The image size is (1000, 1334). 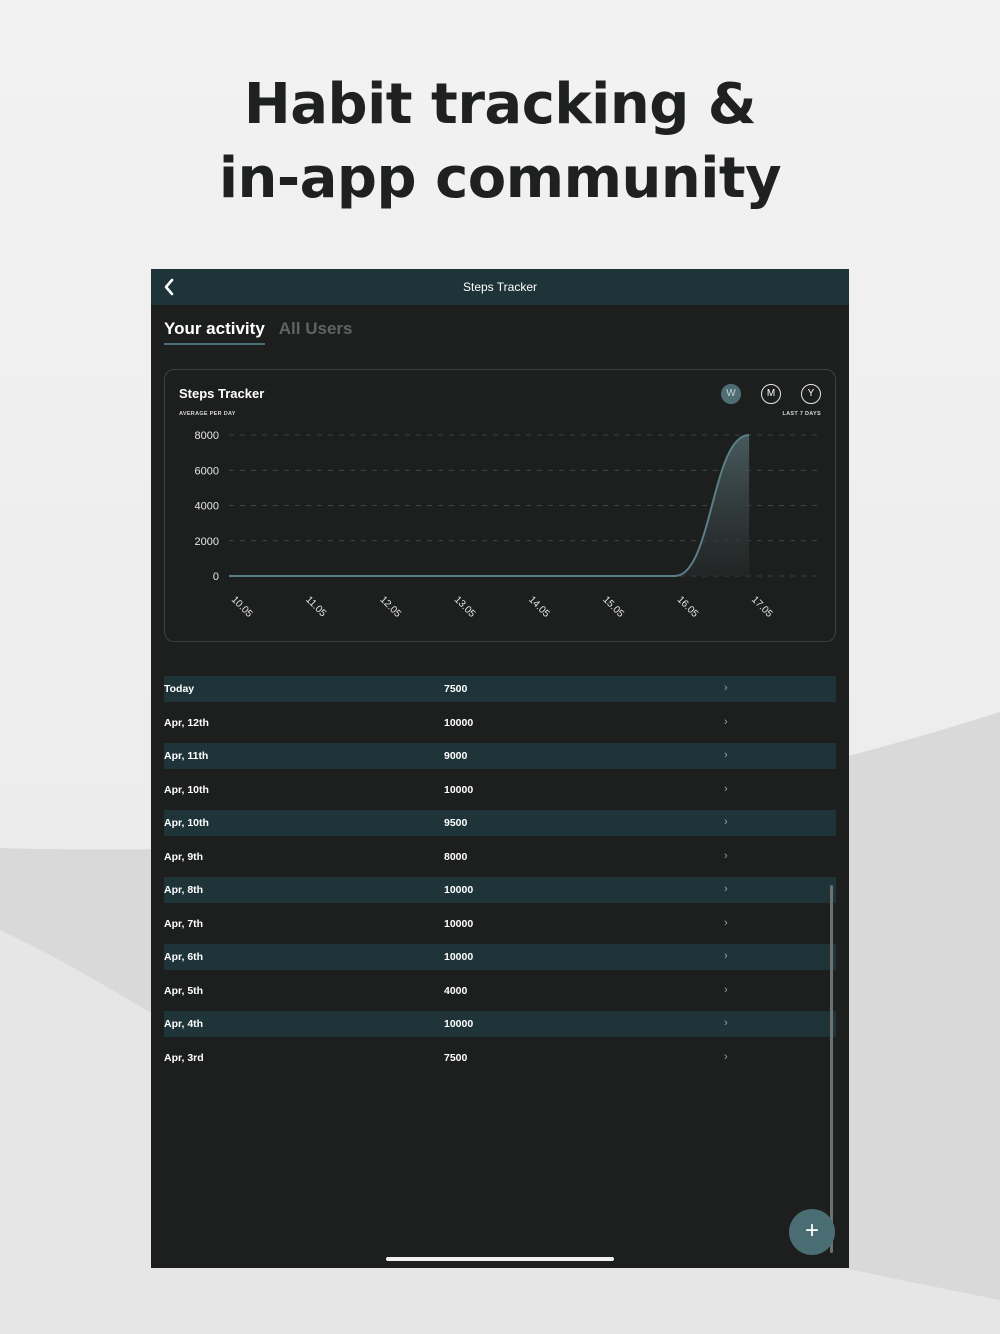 I want to click on x-tick-label: 12.05, so click(x=390, y=607).